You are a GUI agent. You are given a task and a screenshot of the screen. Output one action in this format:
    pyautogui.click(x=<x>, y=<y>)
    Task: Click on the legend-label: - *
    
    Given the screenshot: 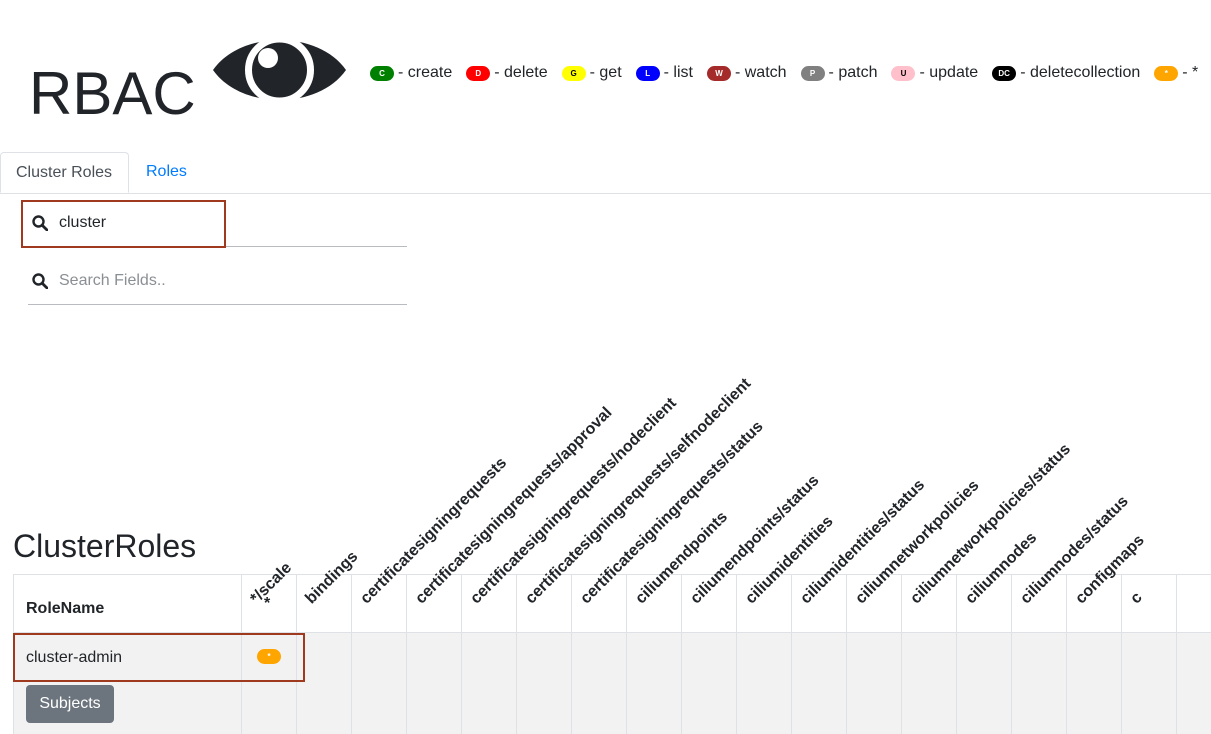 What is the action you would take?
    pyautogui.click(x=1190, y=72)
    